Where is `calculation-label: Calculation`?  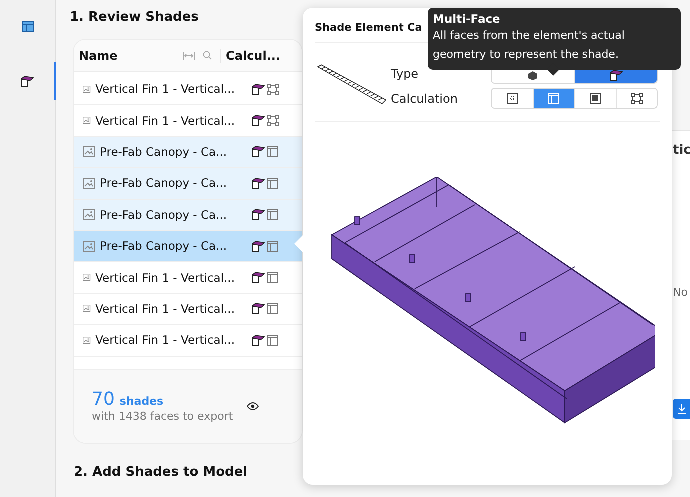
calculation-label: Calculation is located at coordinates (425, 99).